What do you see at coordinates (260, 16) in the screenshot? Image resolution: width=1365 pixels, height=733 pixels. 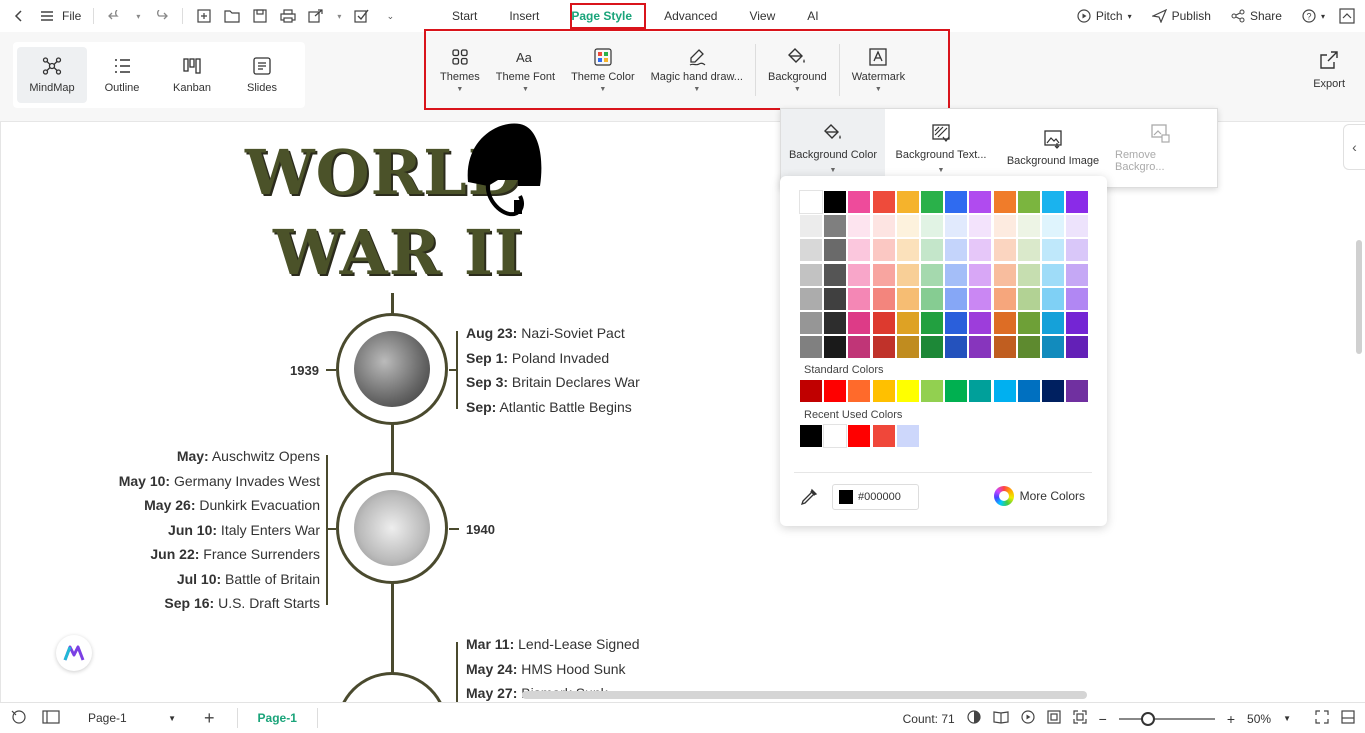 I see `save-icon` at bounding box center [260, 16].